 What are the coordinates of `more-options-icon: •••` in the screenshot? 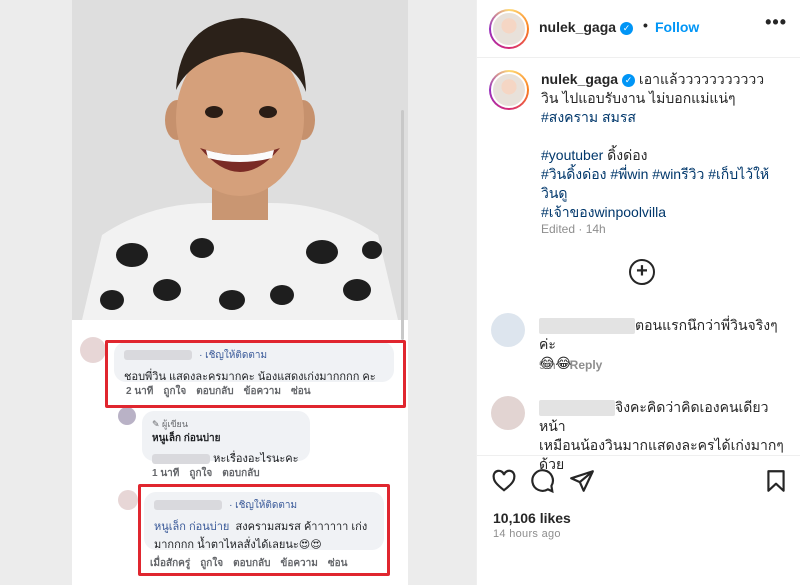 It's located at (776, 22).